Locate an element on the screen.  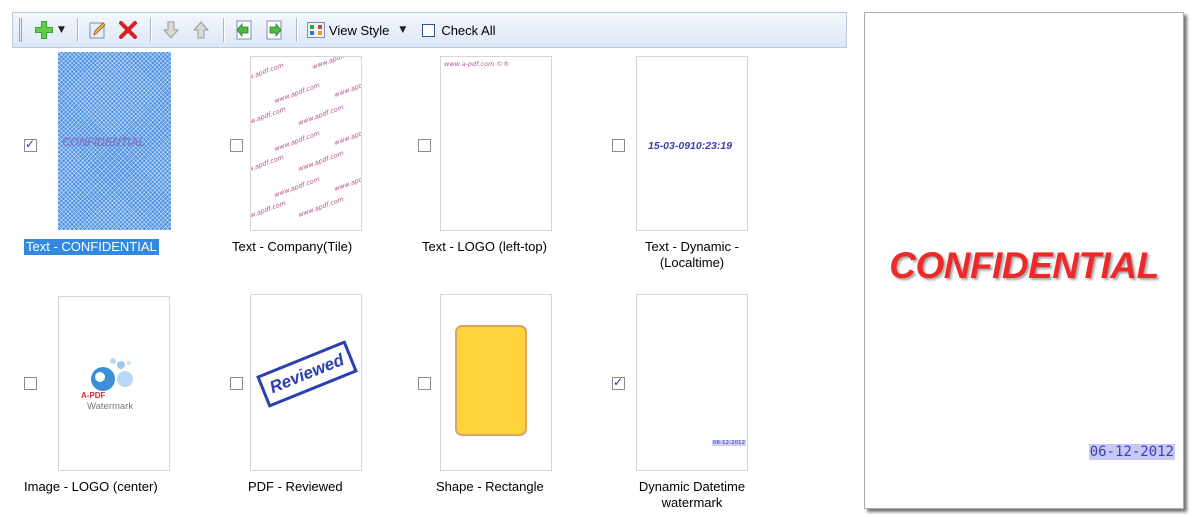
item-caption: Dynamic Datetime watermark is located at coordinates (692, 495).